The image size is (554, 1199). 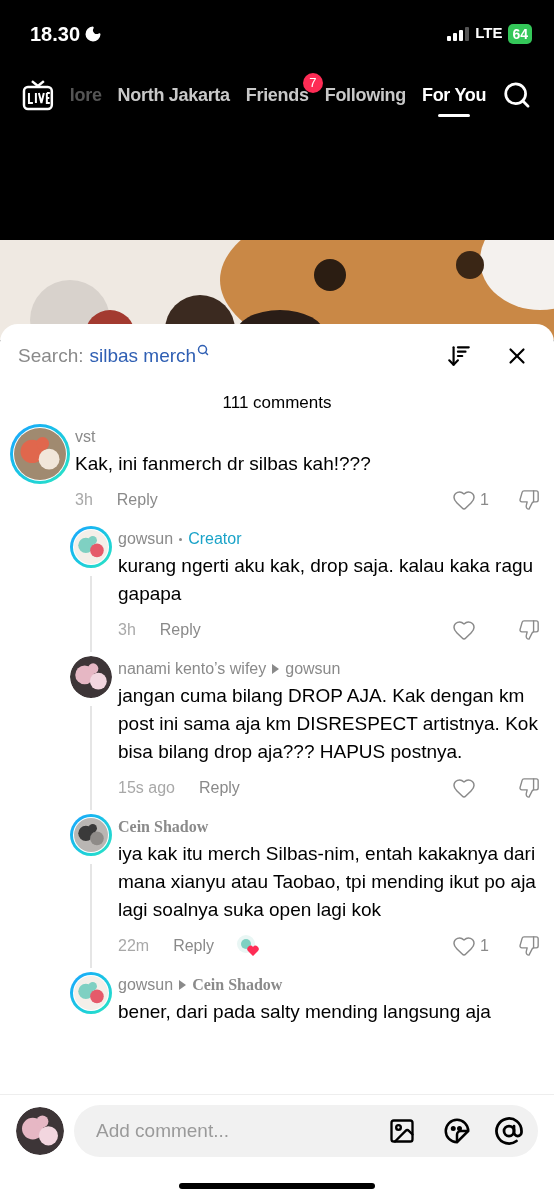 I want to click on username: nanami kento’s wifey, so click(x=192, y=669).